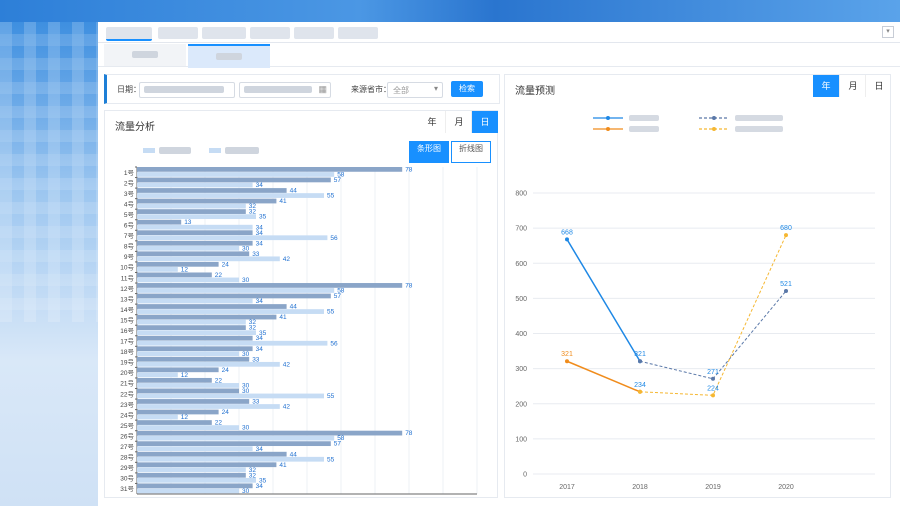 This screenshot has width=900, height=506. I want to click on series-line, so click(603, 300).